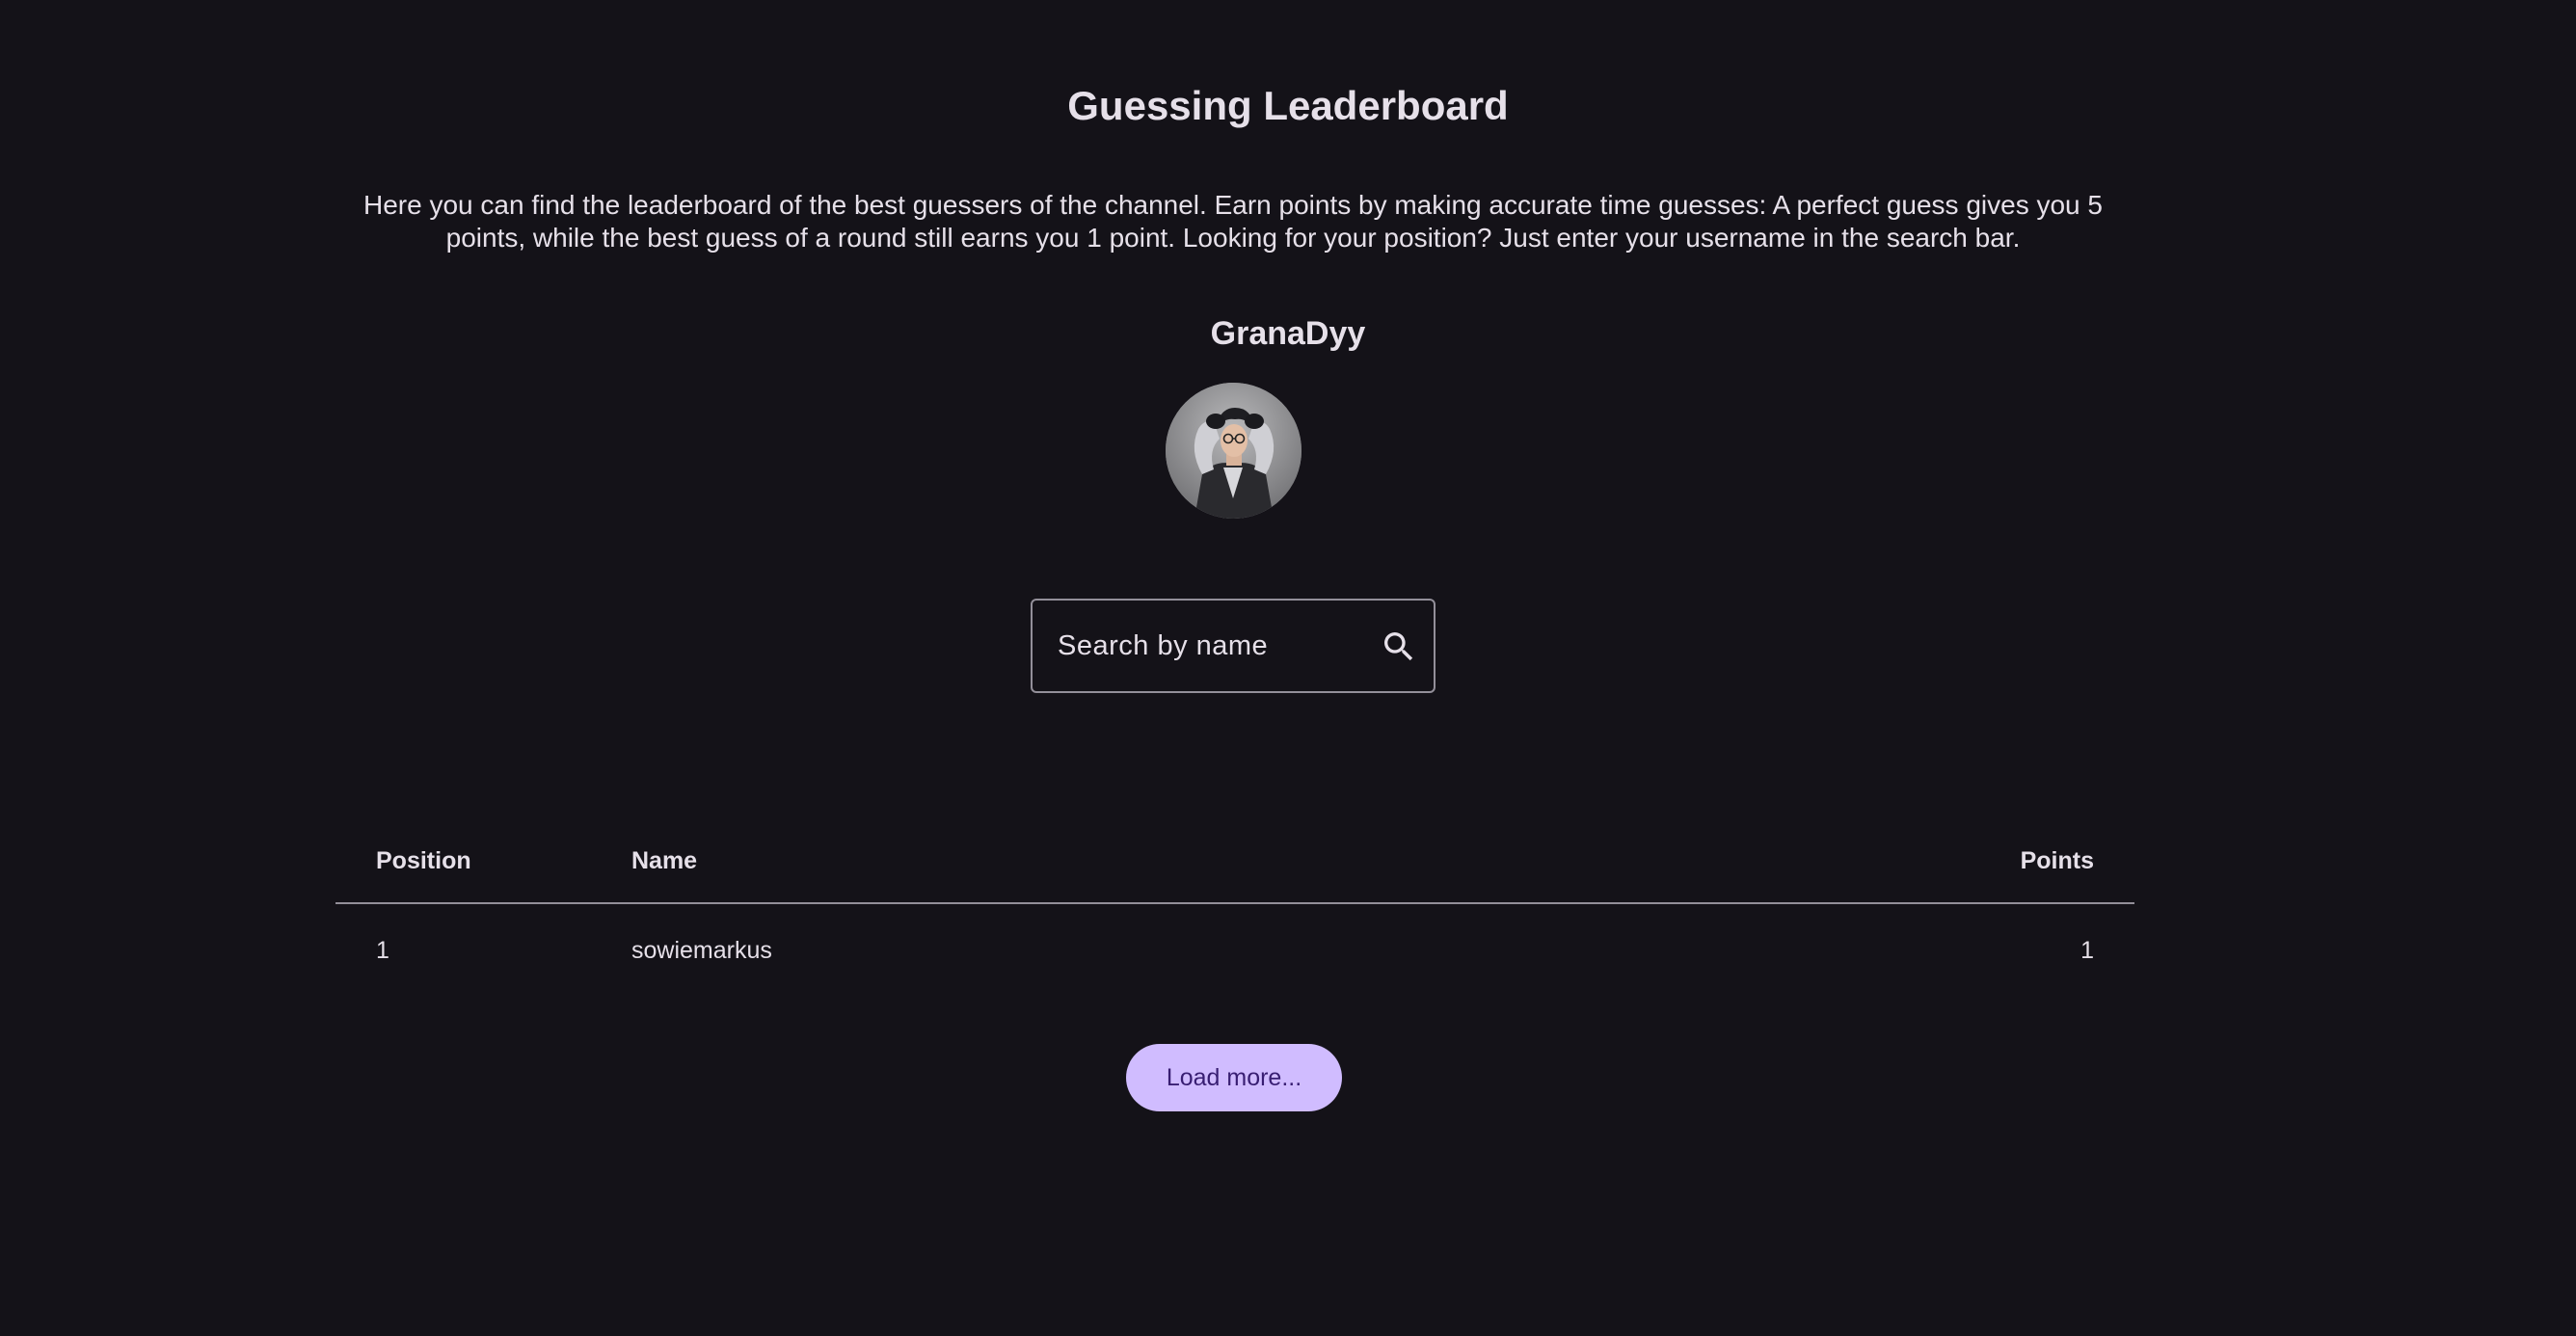  I want to click on table-row: 1 sowiemarkus 1, so click(1235, 948).